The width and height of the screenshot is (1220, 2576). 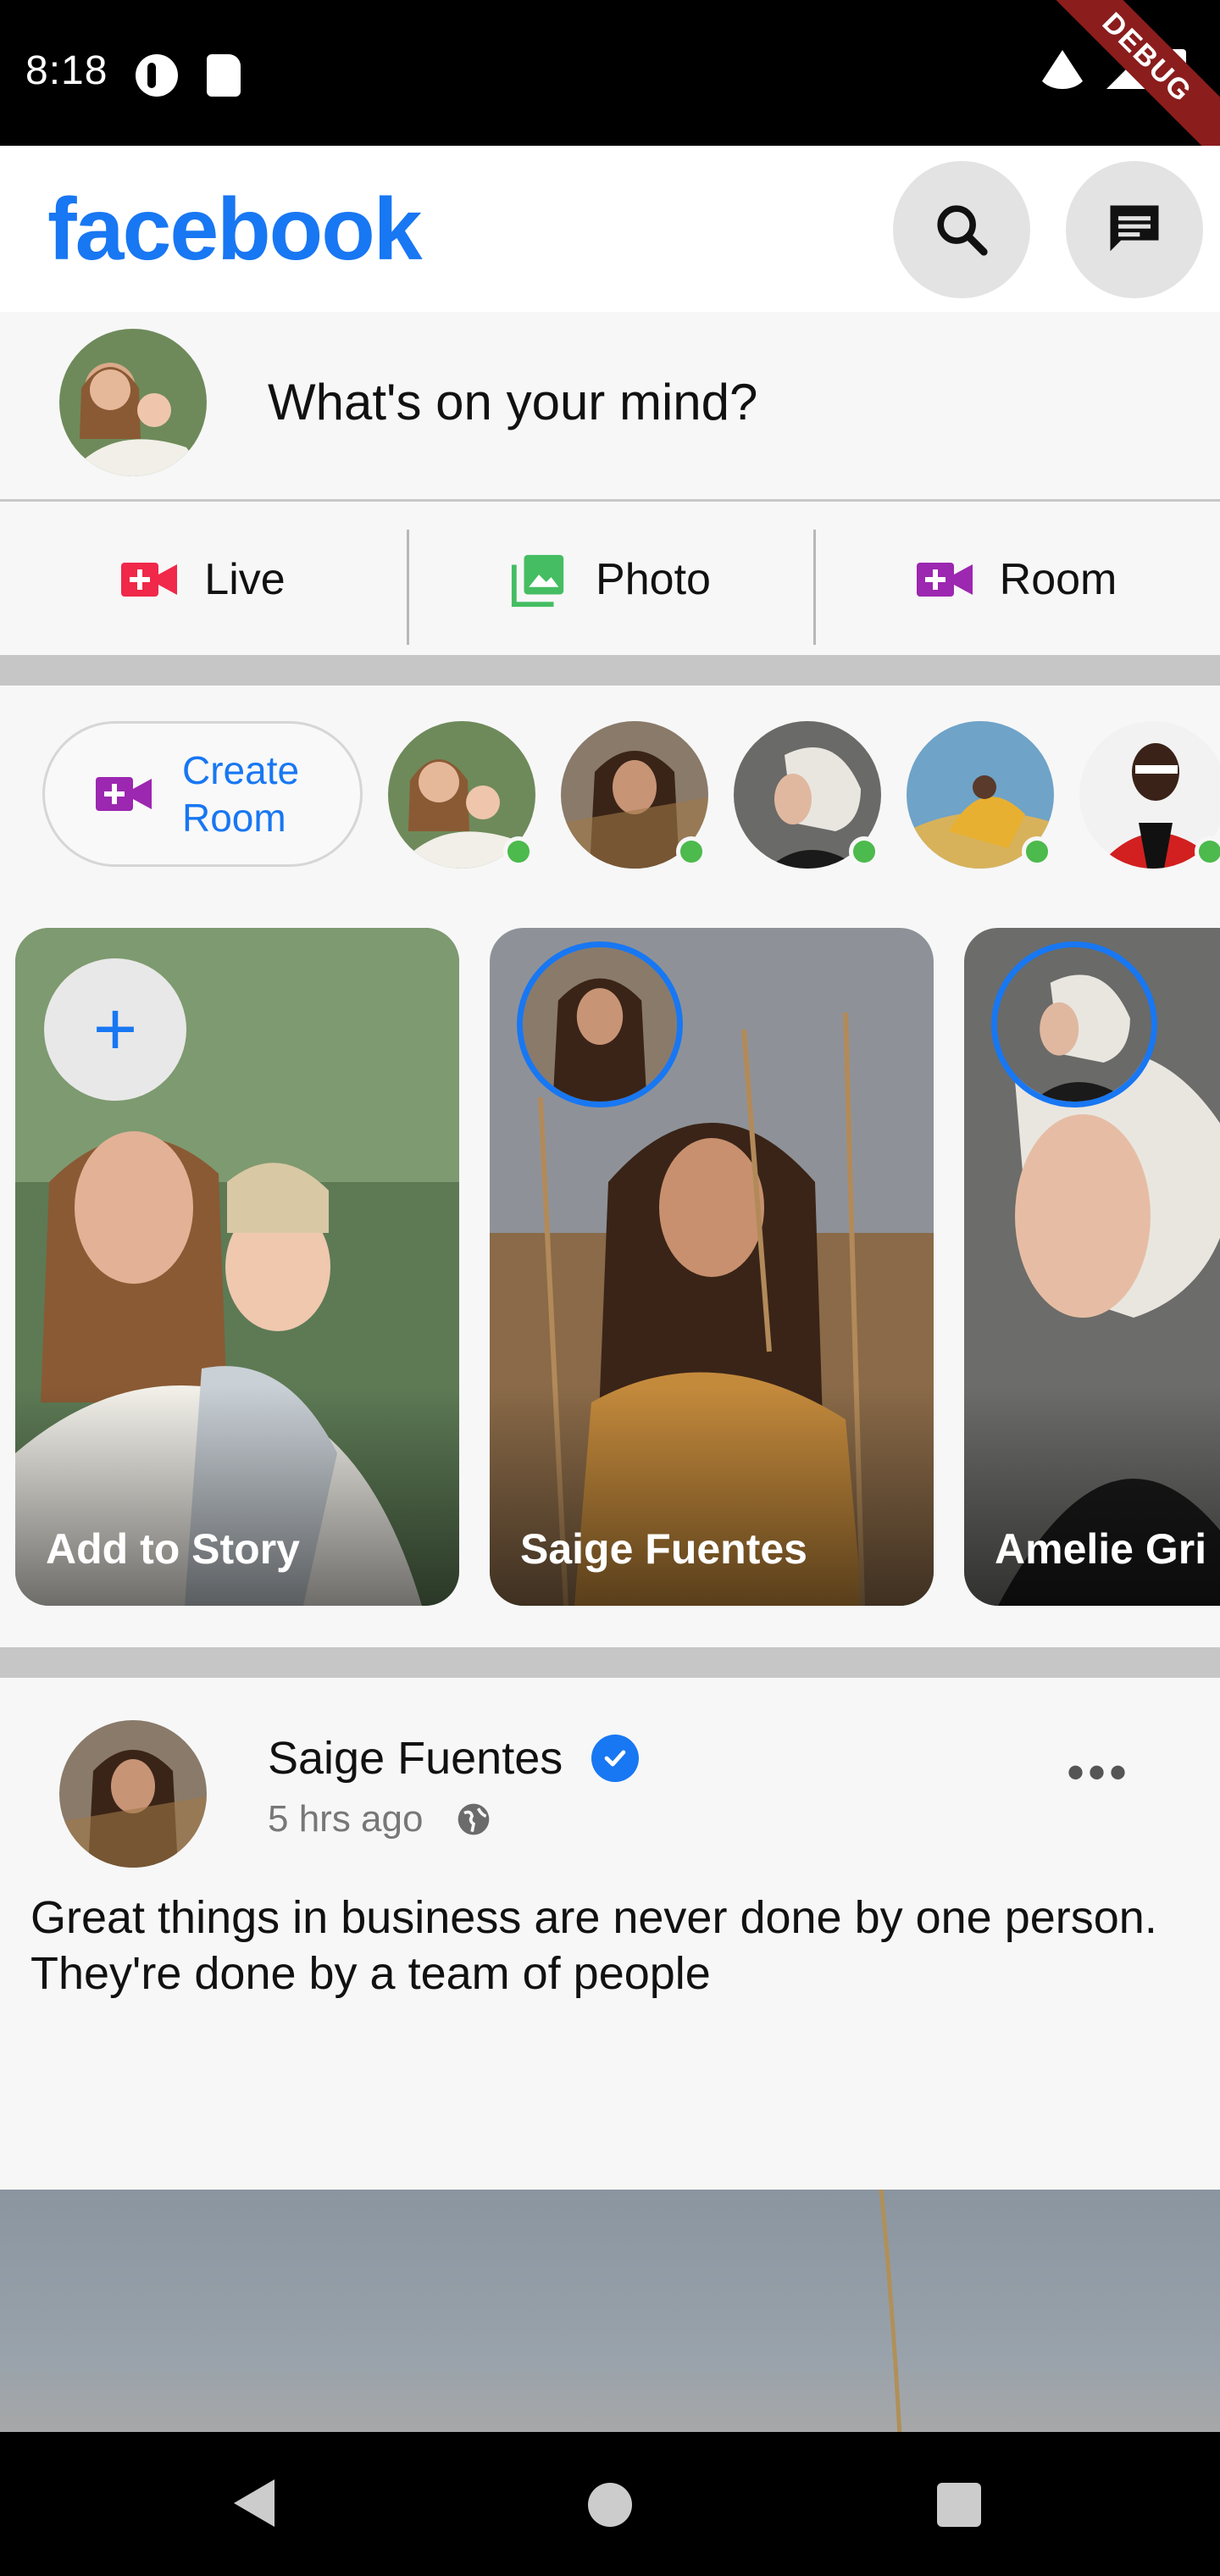 I want to click on story-card: Saige Fuentes, so click(x=712, y=1267).